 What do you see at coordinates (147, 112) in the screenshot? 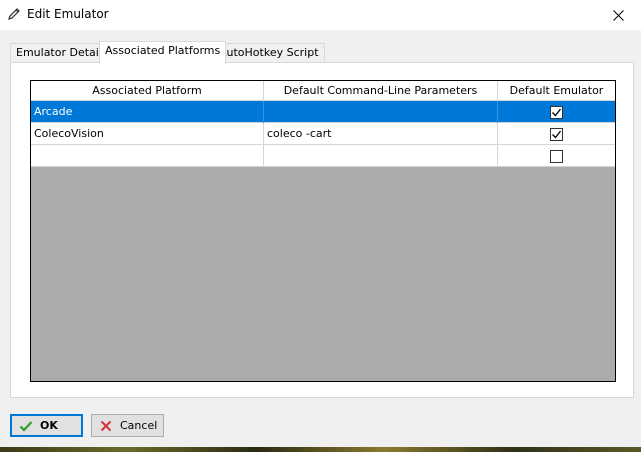
I see `platform-cell: Arcade` at bounding box center [147, 112].